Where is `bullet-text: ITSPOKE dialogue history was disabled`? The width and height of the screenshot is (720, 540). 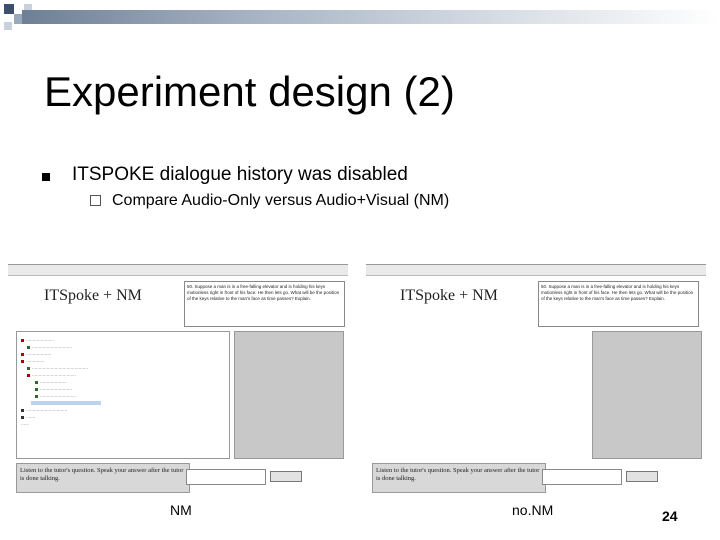 bullet-text: ITSPOKE dialogue history was disabled is located at coordinates (240, 174).